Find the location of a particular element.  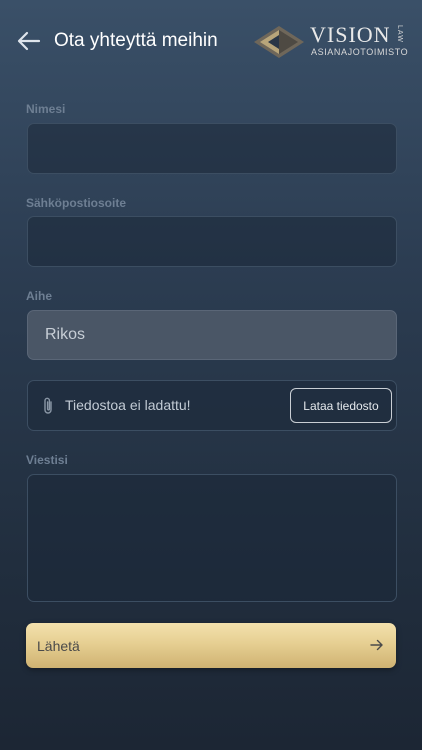

back-button is located at coordinates (29, 41).